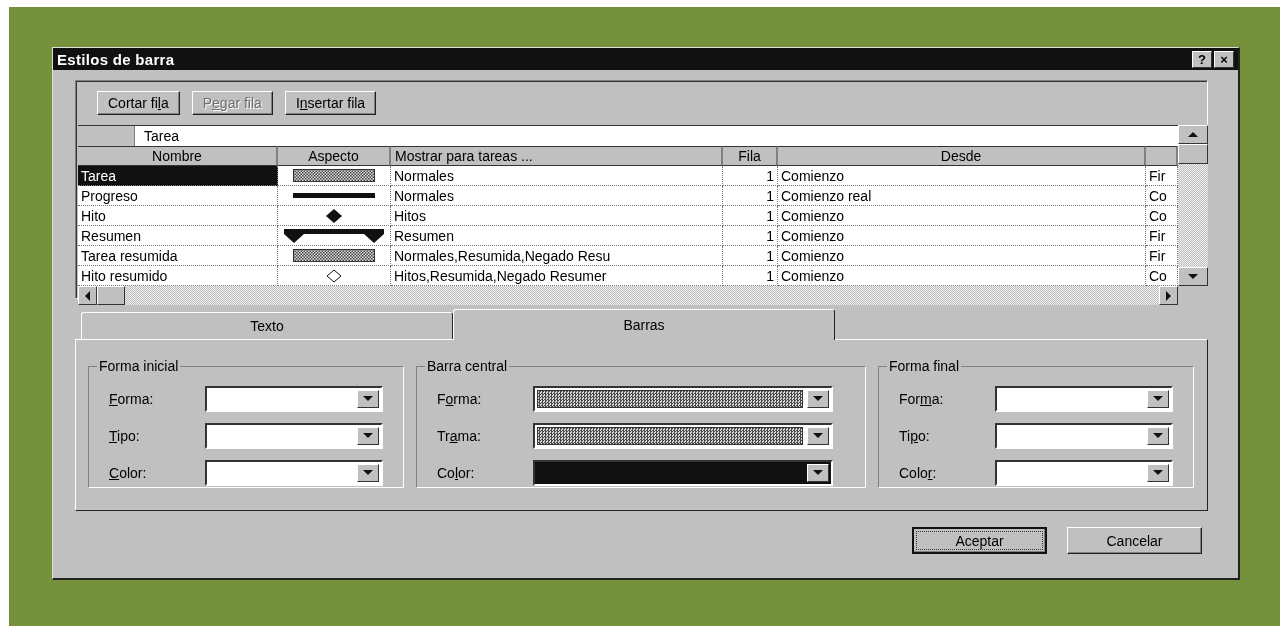  I want to click on close-button: ×, so click(1224, 59).